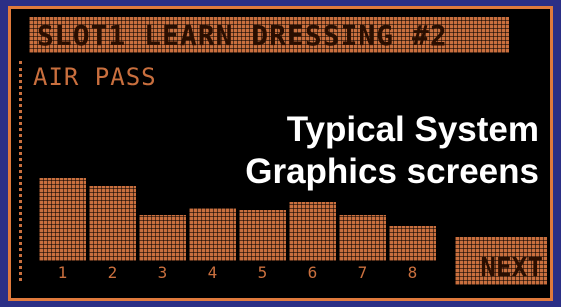 The image size is (561, 307). Describe the element at coordinates (262, 272) in the screenshot. I see `bar-label-5: 5` at that location.